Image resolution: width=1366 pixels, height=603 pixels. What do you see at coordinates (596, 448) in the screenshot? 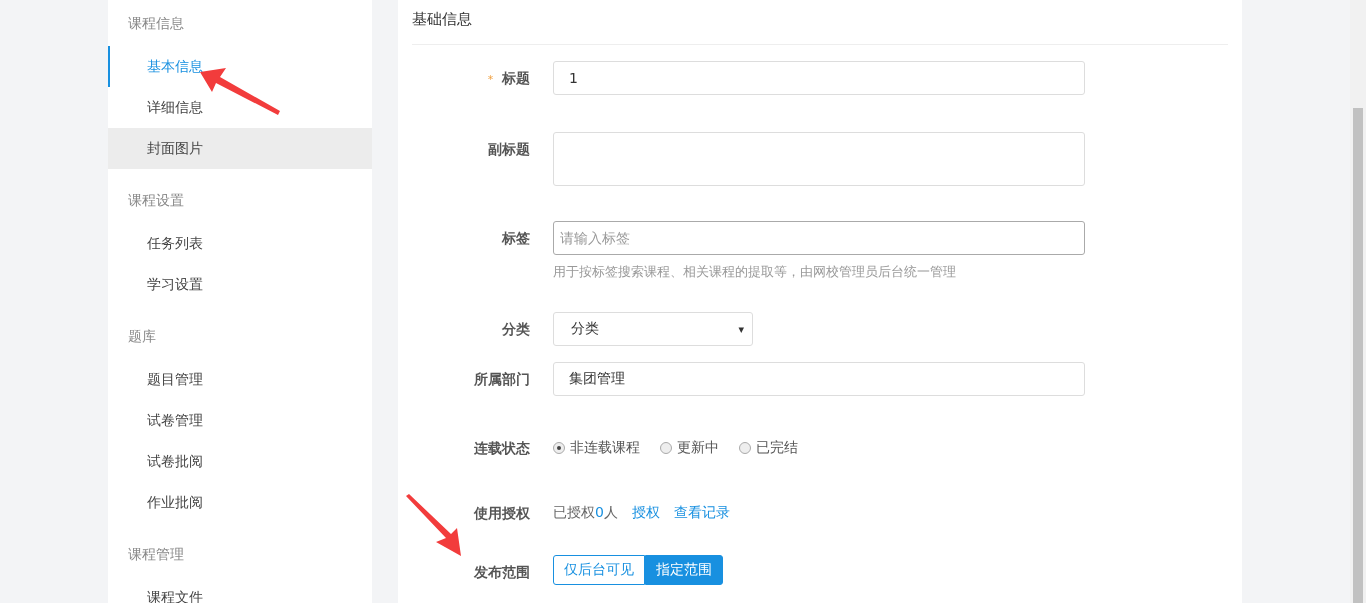
I see `radio-option: 非连载课程` at bounding box center [596, 448].